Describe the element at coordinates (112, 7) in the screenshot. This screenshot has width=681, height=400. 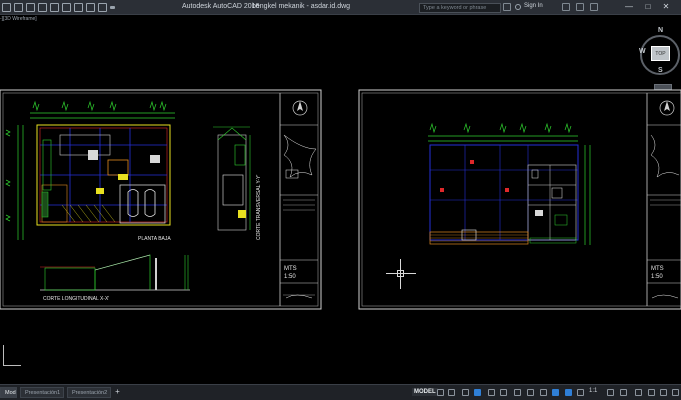
I see `customize-arrow-icon` at that location.